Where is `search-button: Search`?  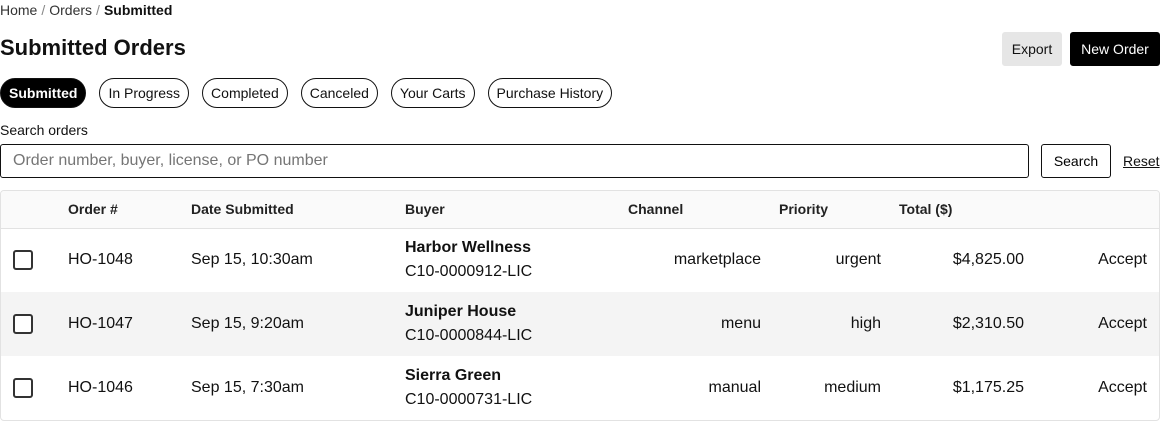
search-button: Search is located at coordinates (1076, 161).